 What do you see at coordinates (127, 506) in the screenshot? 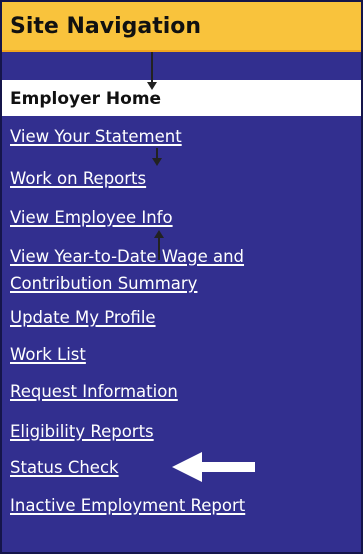
I see `nav-link-inactive-employment-report: Inactive Employment Report` at bounding box center [127, 506].